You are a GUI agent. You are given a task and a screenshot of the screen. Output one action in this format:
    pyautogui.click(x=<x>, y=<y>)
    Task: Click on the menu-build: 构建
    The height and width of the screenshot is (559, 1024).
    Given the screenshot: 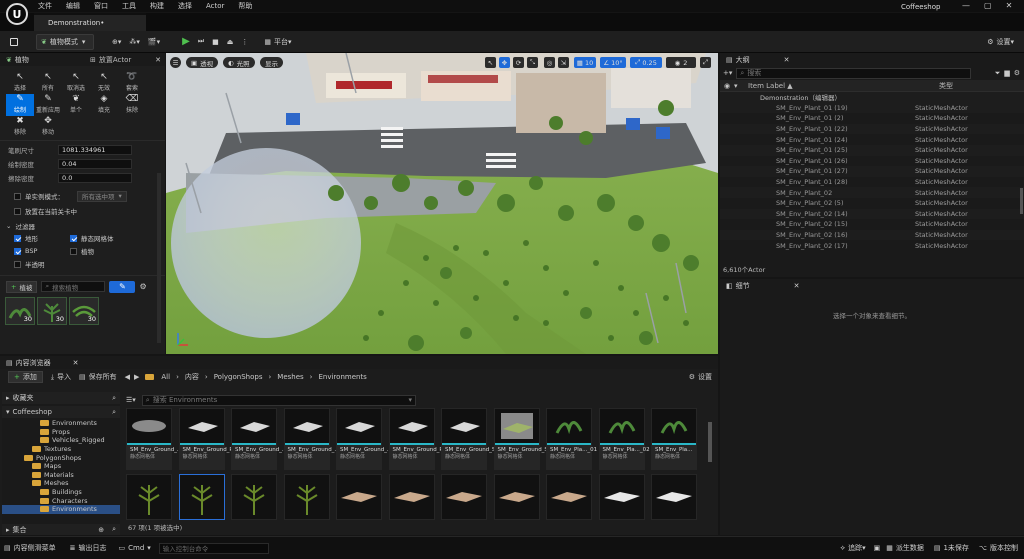 What is the action you would take?
    pyautogui.click(x=157, y=6)
    